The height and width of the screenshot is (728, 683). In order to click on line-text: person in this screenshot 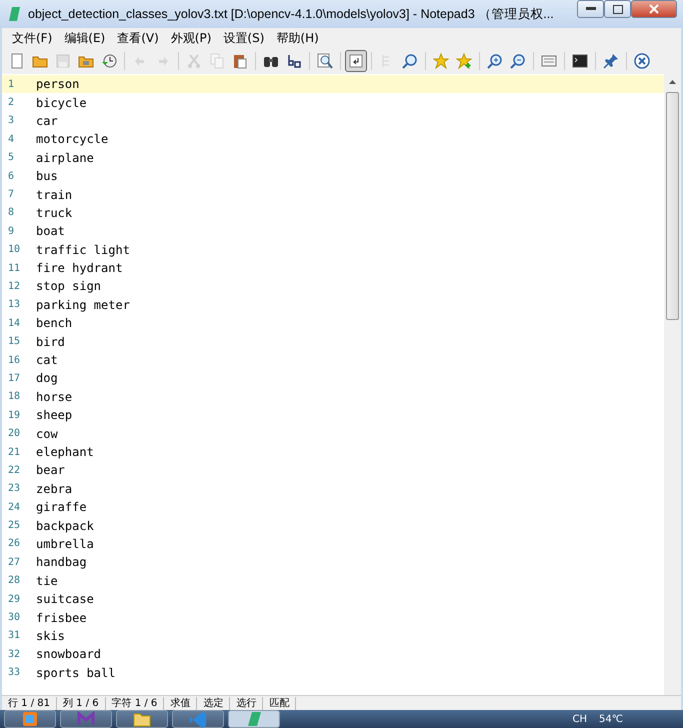, I will do `click(57, 84)`.